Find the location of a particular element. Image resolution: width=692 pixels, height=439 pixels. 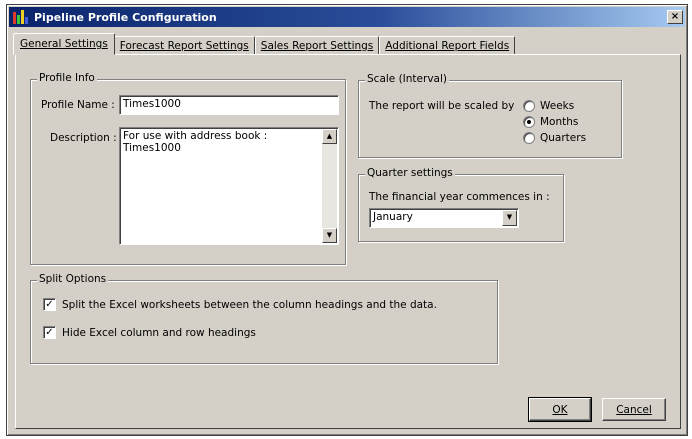

quarter-settings-title: Quarter settings is located at coordinates (410, 173).